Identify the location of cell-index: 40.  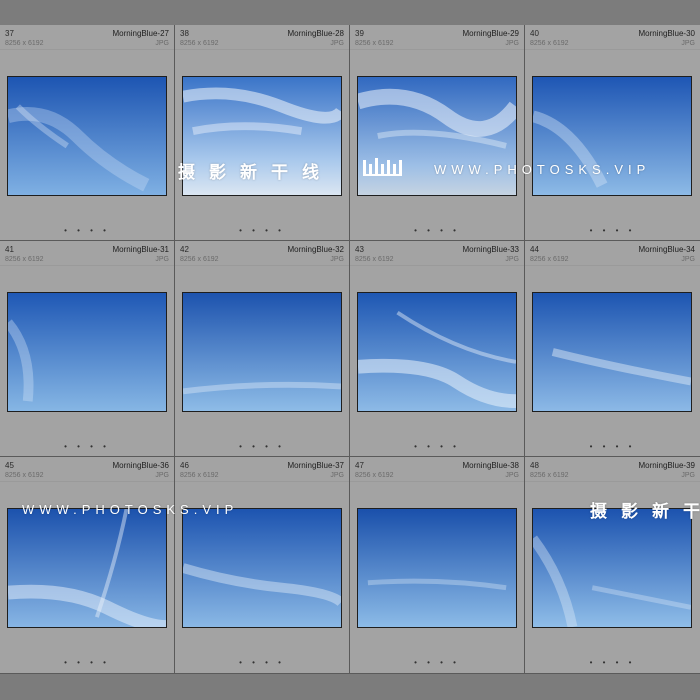
(534, 33).